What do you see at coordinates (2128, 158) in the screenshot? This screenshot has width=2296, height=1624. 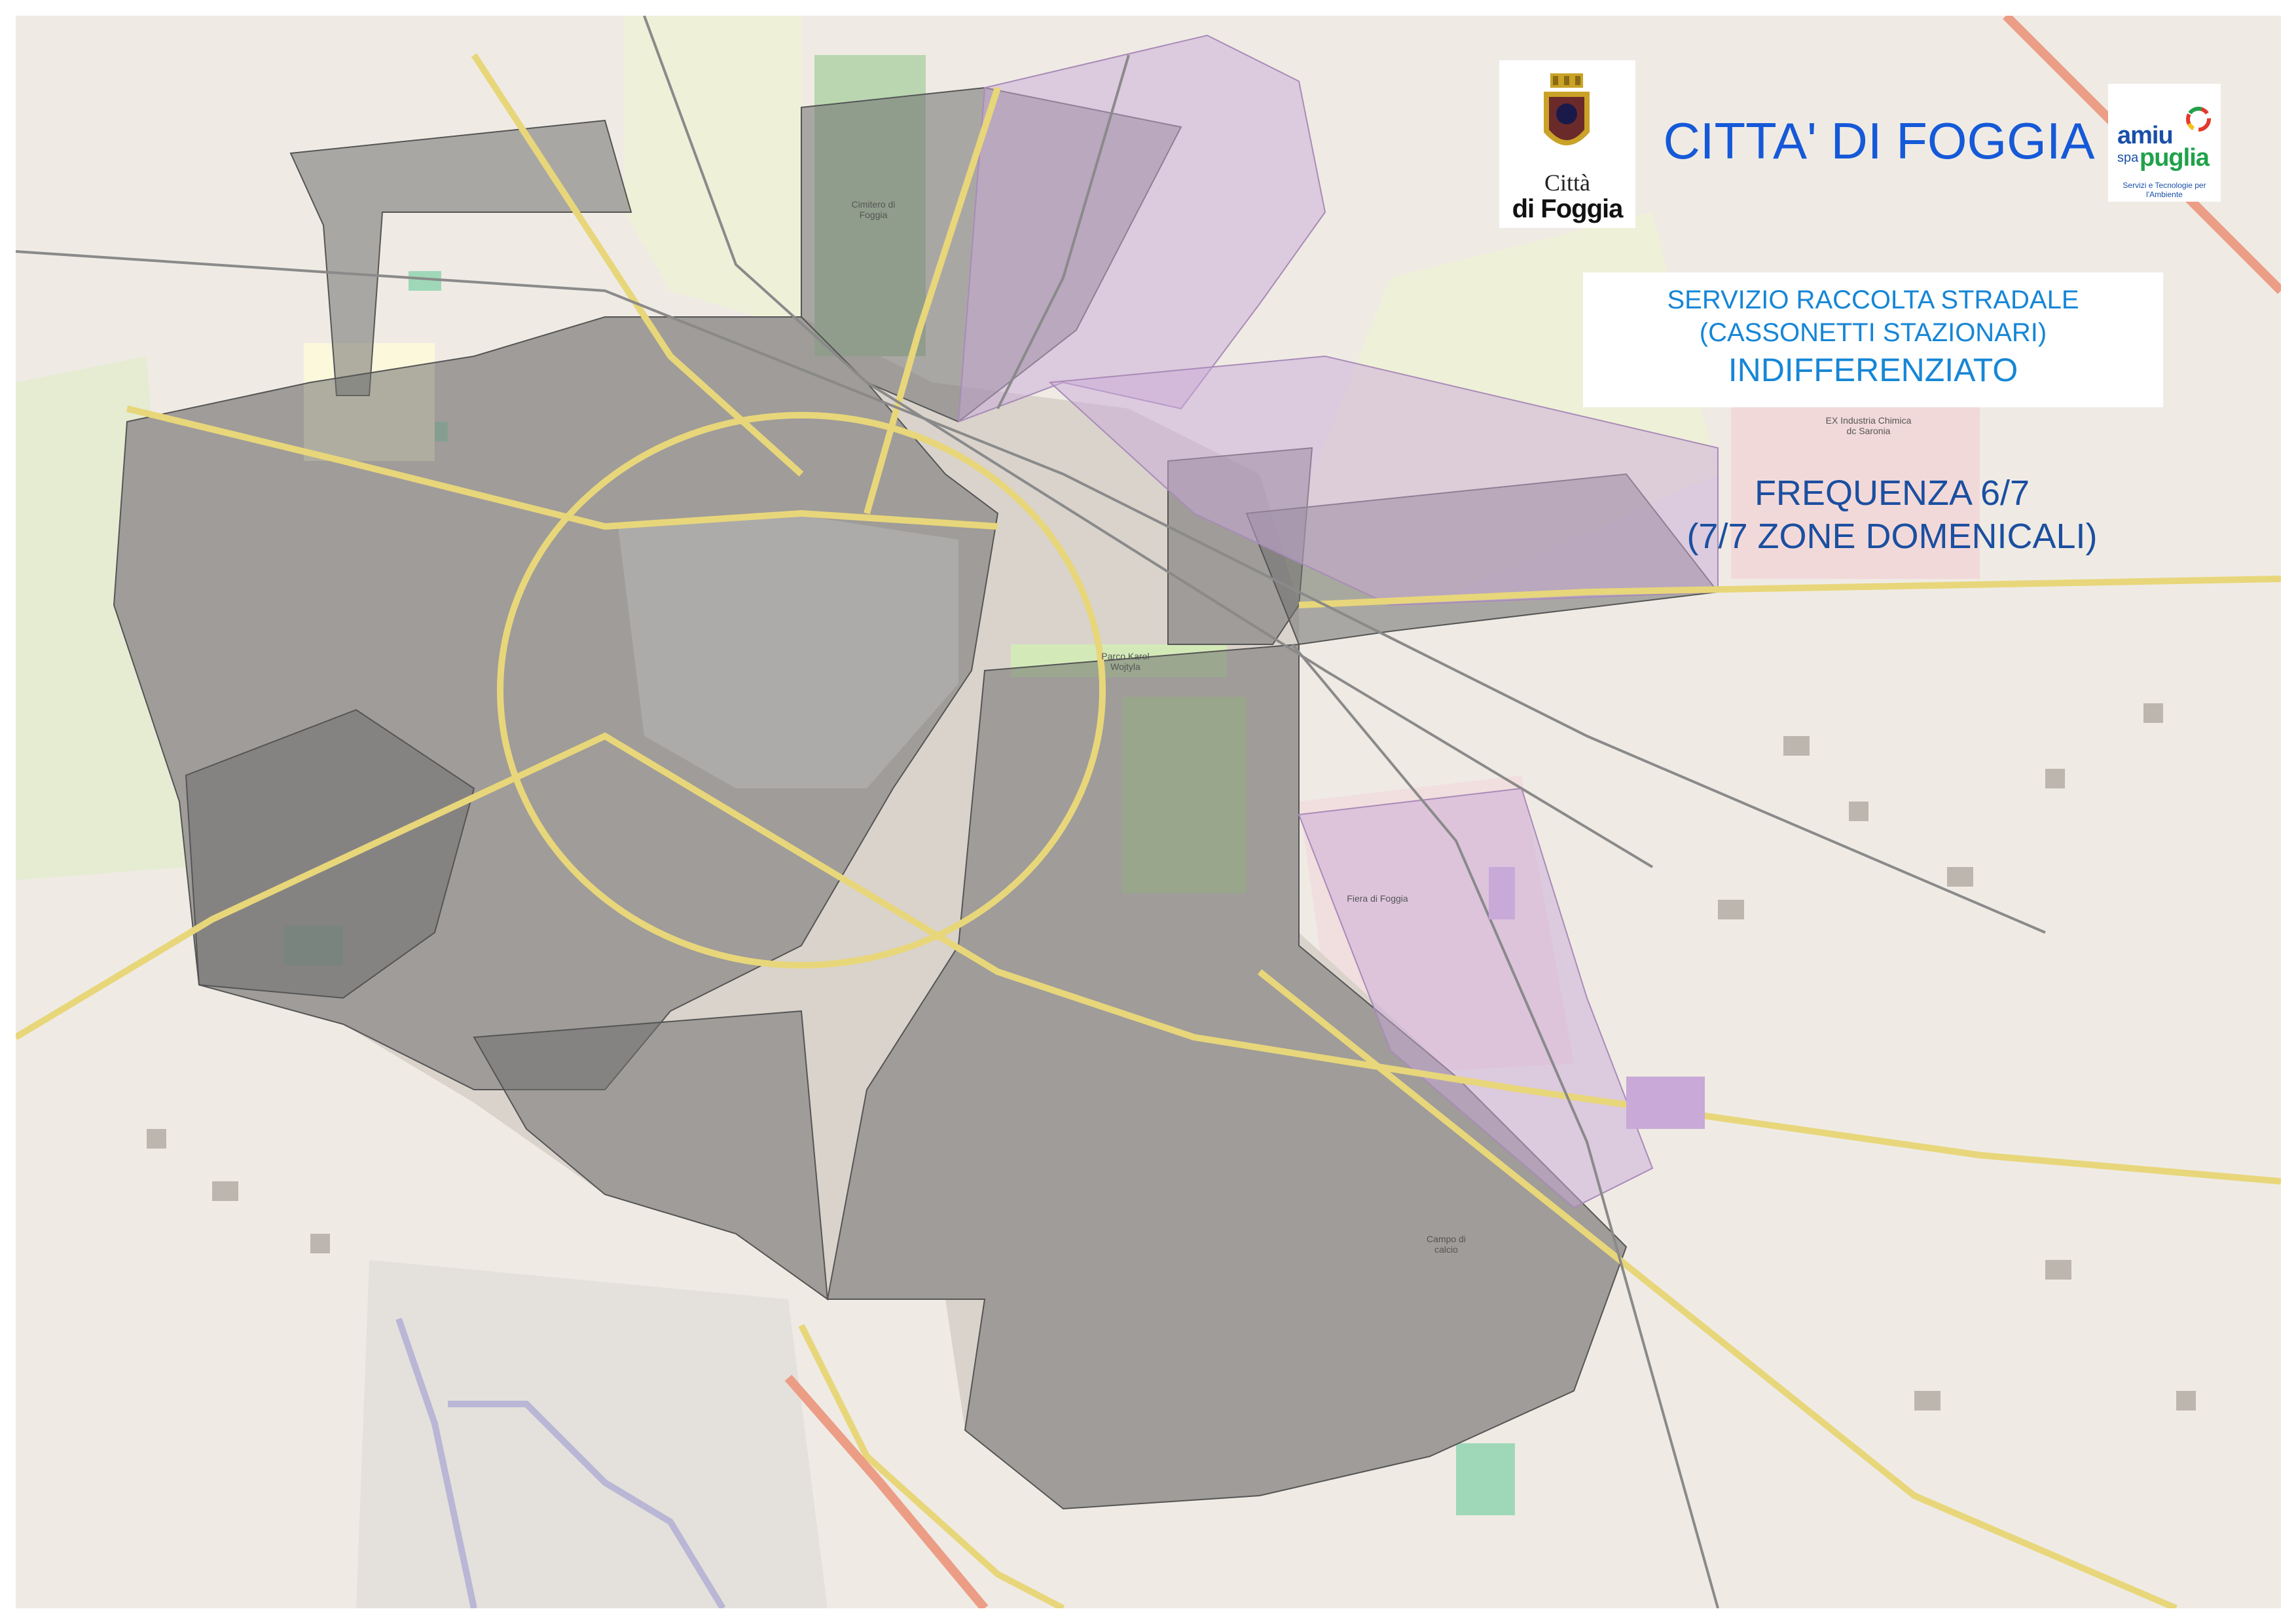 I see `brand-small: spa` at bounding box center [2128, 158].